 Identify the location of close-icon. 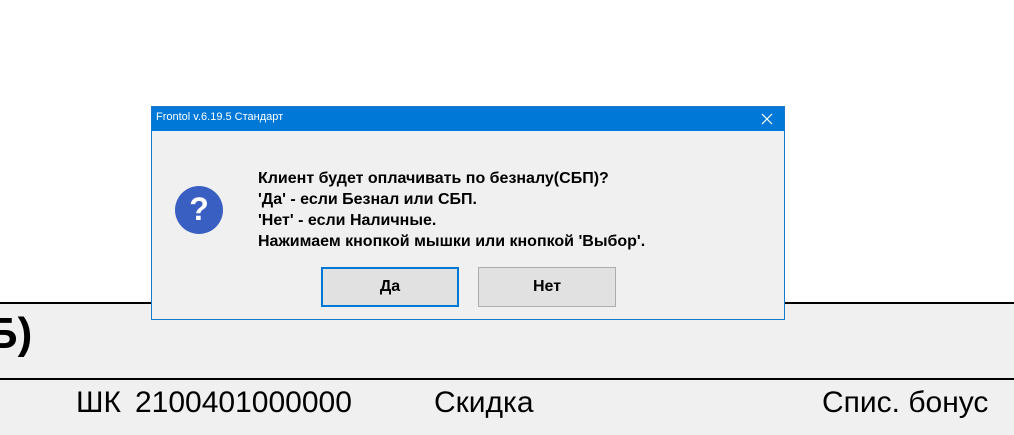
(767, 119).